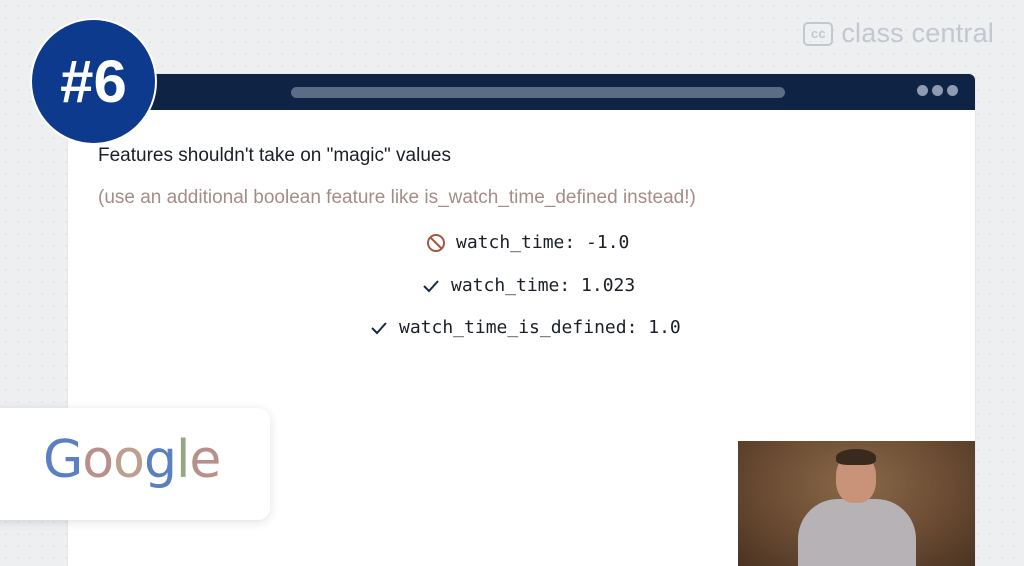 This screenshot has width=1024, height=566. I want to click on prohibited-icon, so click(436, 242).